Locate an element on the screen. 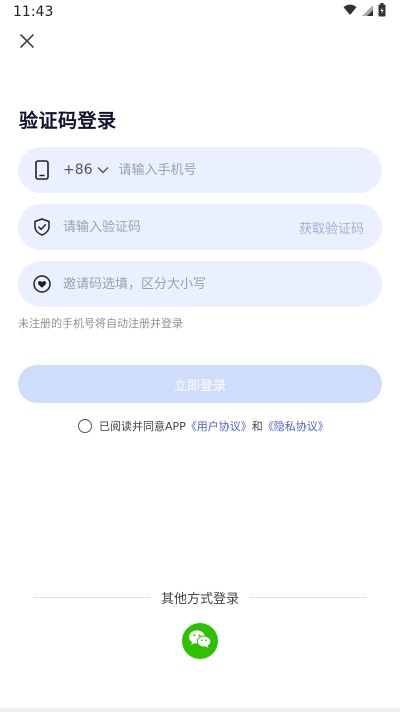 The height and width of the screenshot is (712, 400). wechat-login-button is located at coordinates (200, 641).